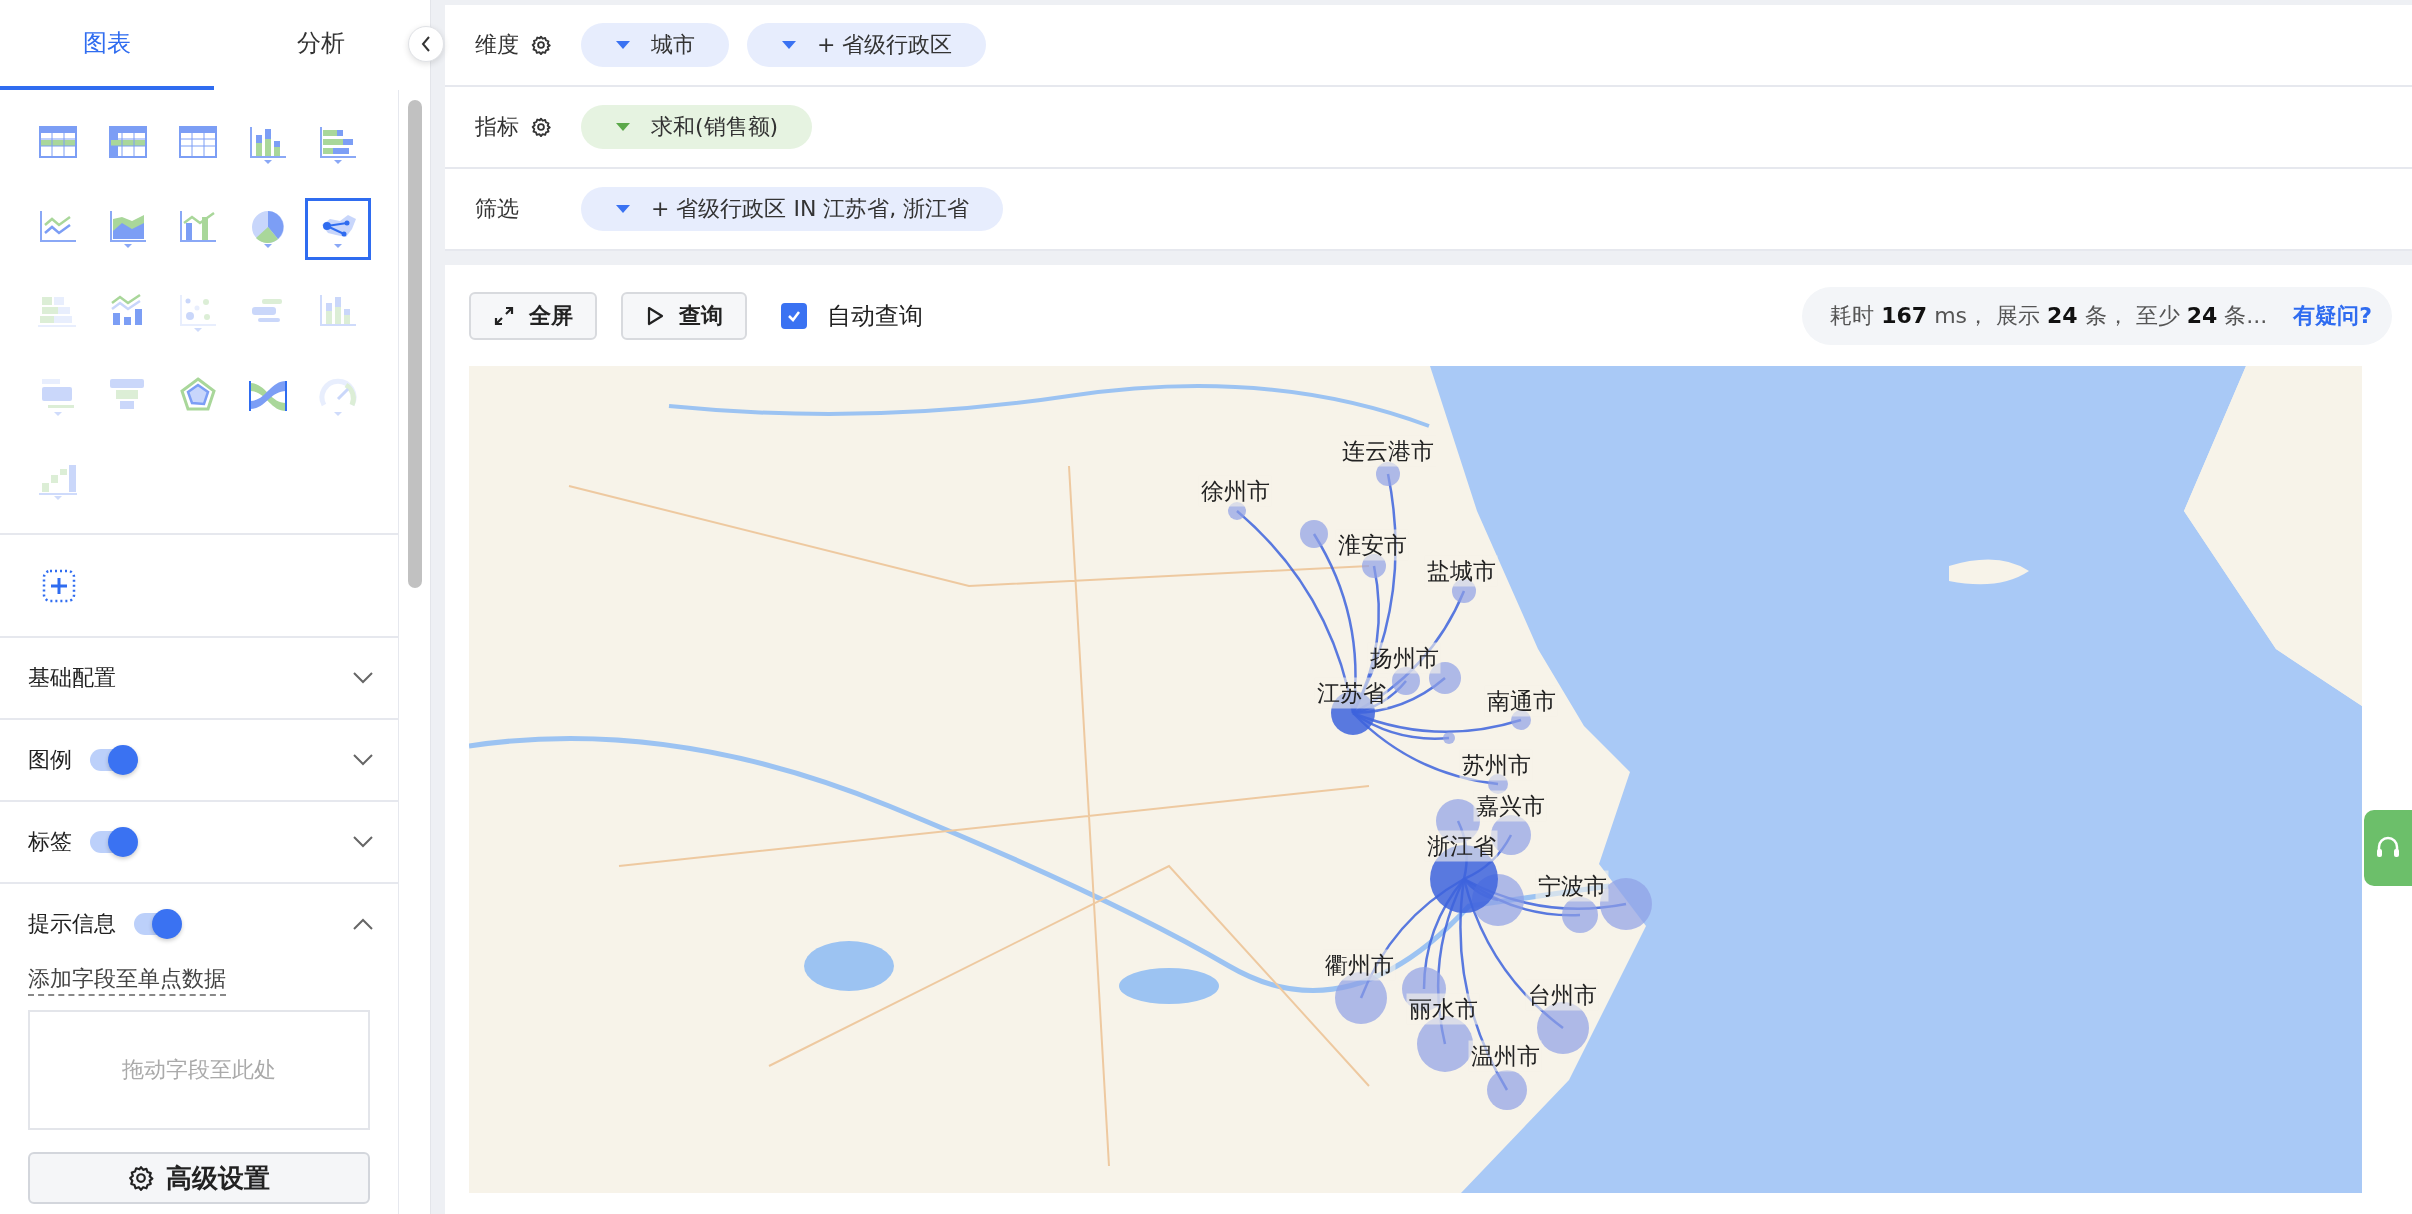  What do you see at coordinates (338, 229) in the screenshot?
I see `chart-type-button` at bounding box center [338, 229].